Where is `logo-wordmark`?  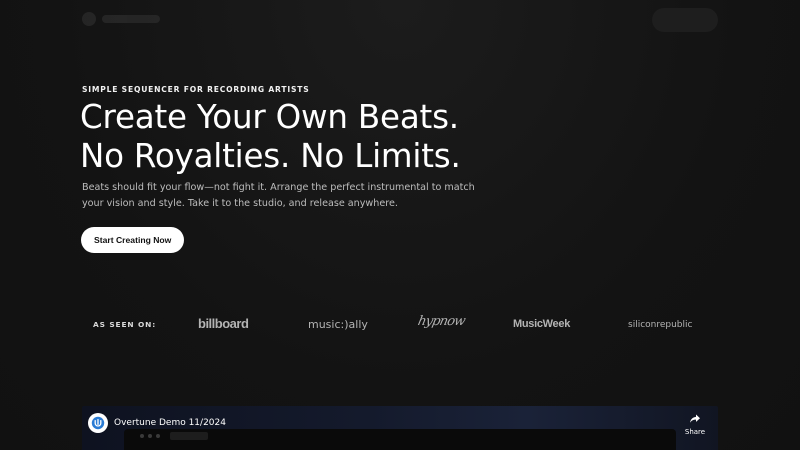
logo-wordmark is located at coordinates (131, 19).